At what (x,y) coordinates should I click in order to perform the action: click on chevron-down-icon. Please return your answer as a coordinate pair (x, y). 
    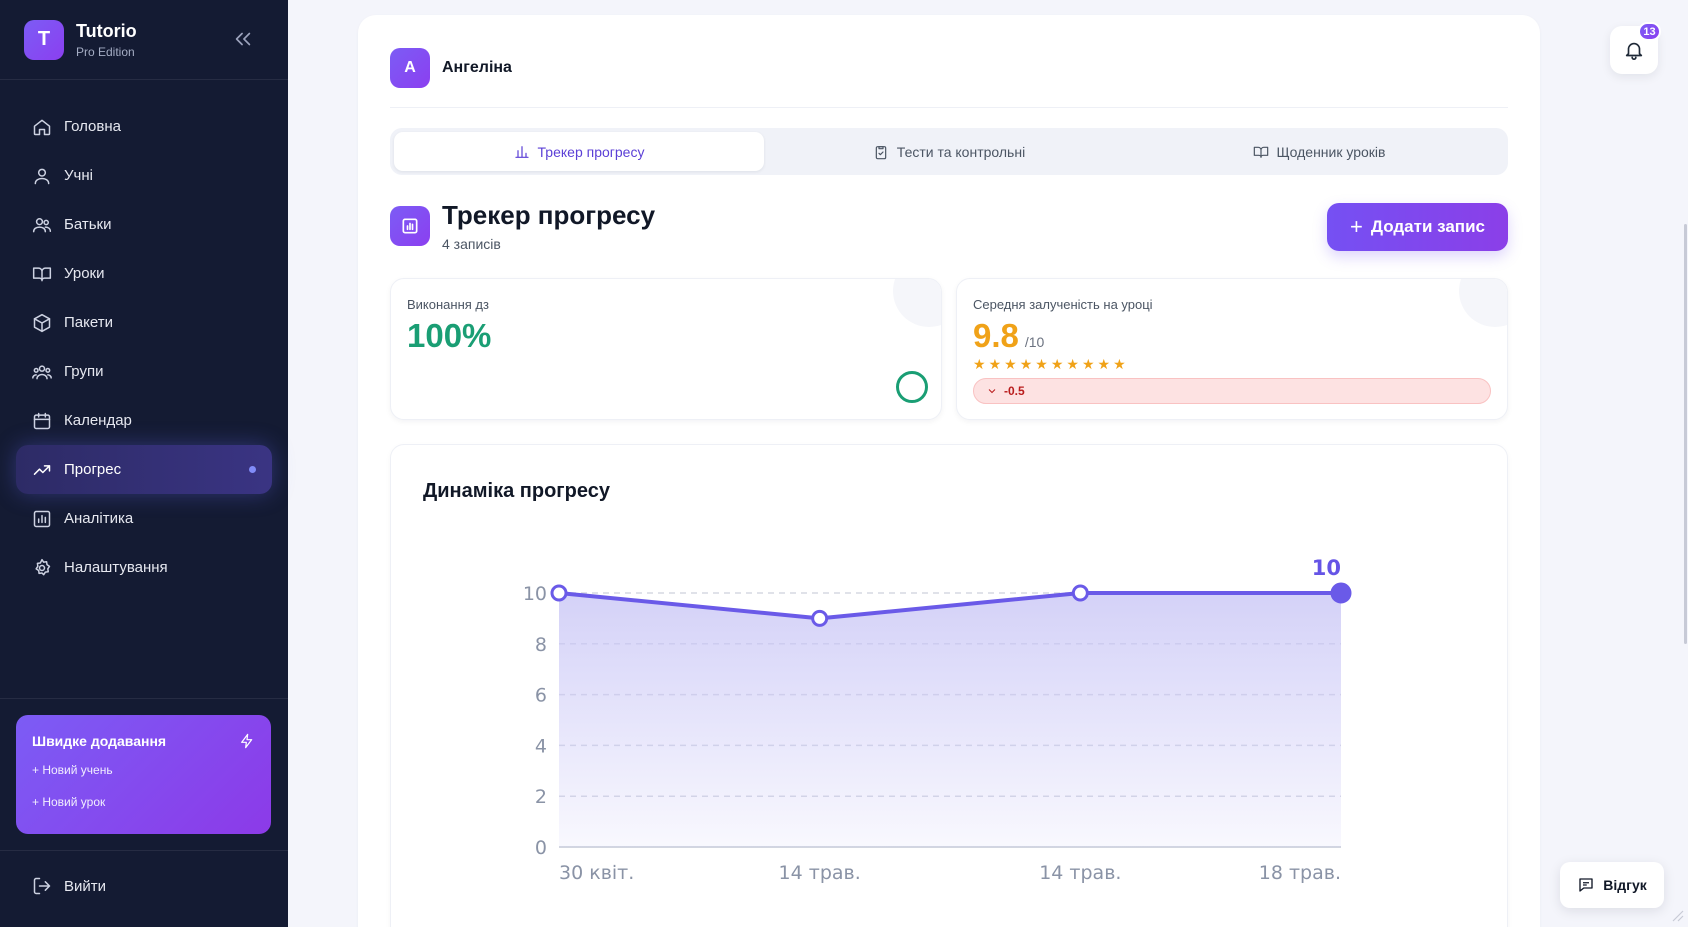
    Looking at the image, I should click on (992, 391).